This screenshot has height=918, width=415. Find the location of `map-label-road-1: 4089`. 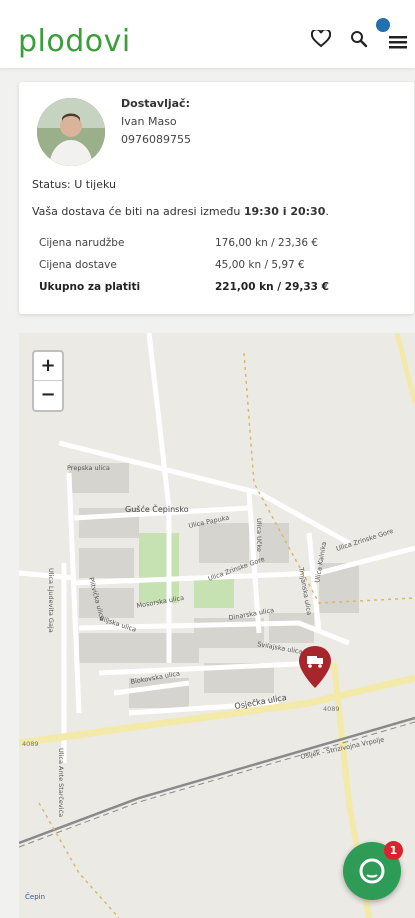

map-label-road-1: 4089 is located at coordinates (30, 744).